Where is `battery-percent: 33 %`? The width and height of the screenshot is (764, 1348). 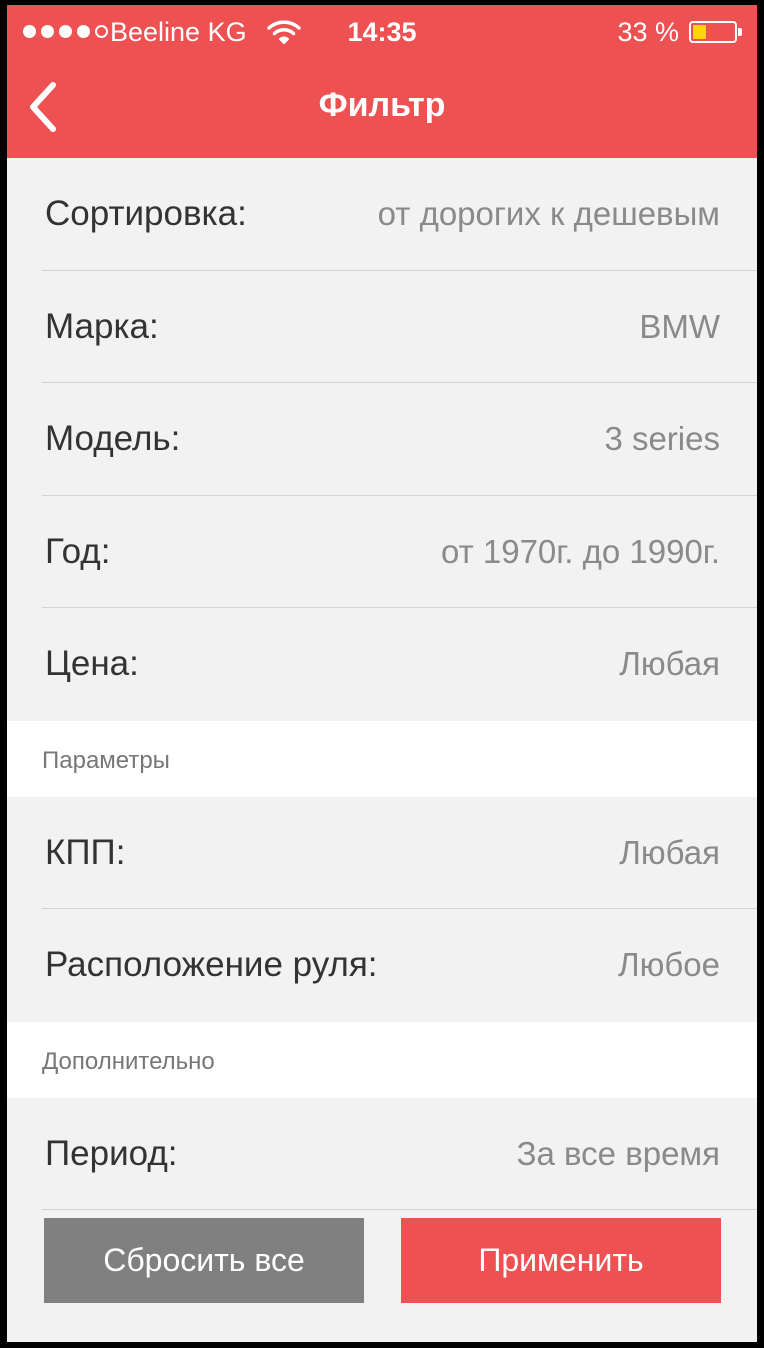 battery-percent: 33 % is located at coordinates (648, 32).